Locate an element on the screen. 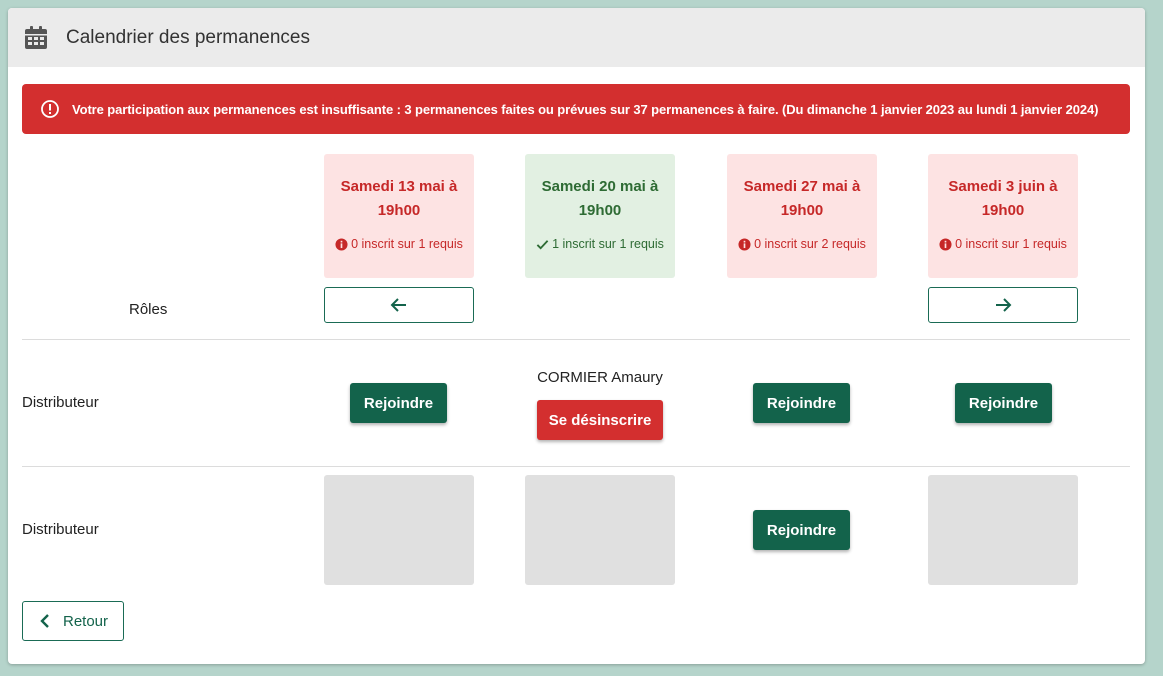 Image resolution: width=1163 pixels, height=676 pixels. next-button is located at coordinates (1003, 305).